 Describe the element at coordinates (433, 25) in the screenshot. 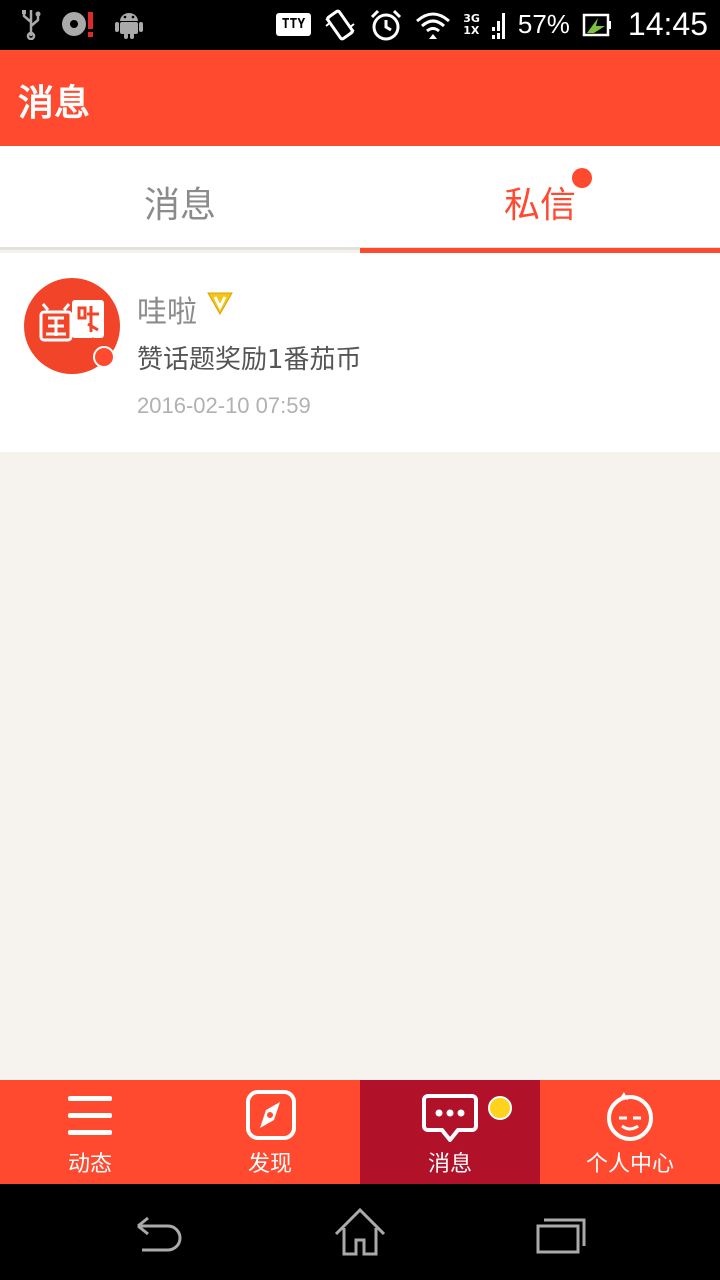

I see `wifi-icon` at that location.